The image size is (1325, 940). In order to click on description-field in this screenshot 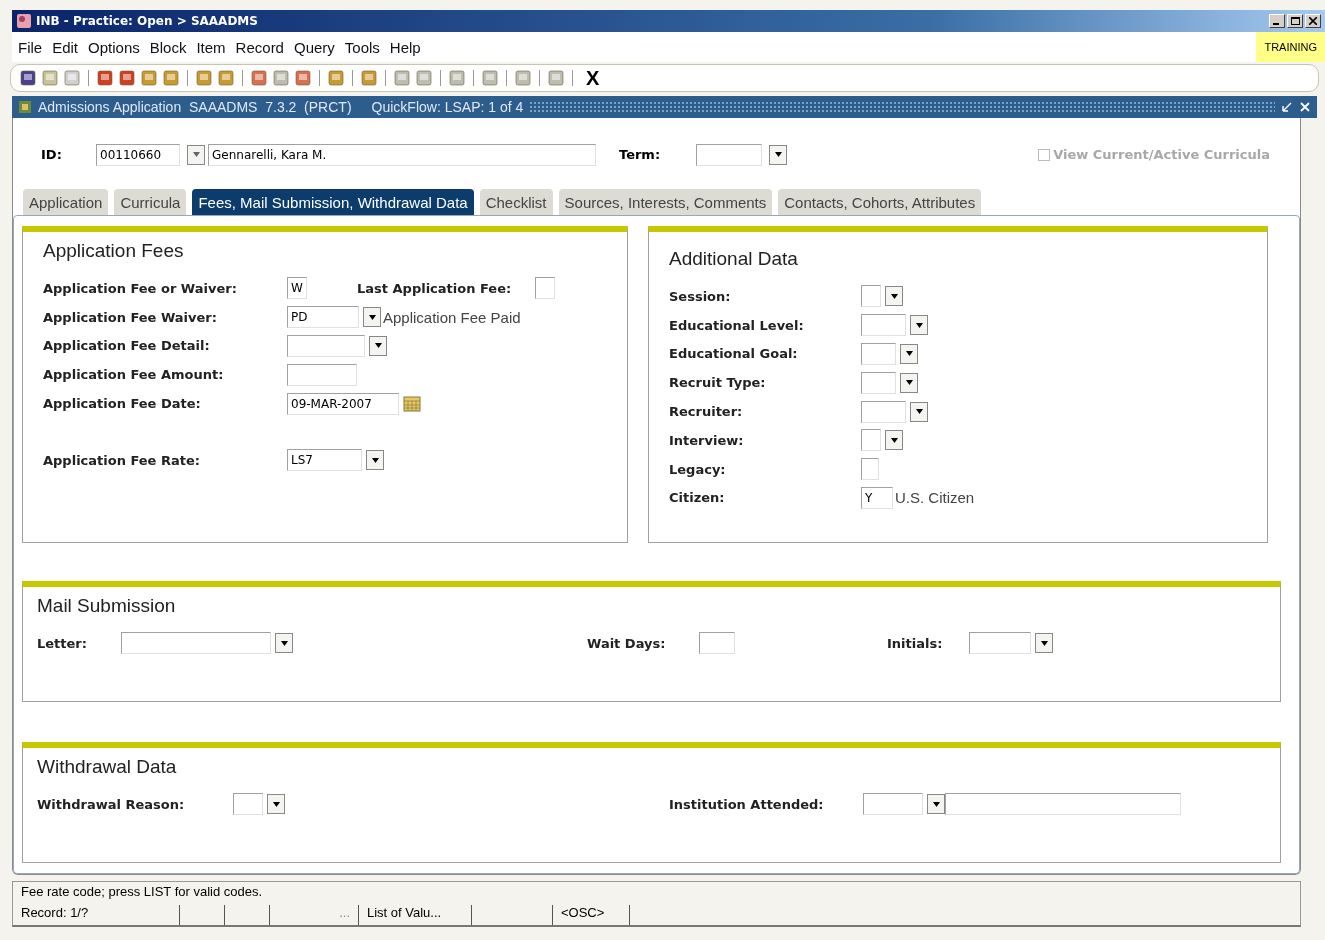, I will do `click(1063, 804)`.